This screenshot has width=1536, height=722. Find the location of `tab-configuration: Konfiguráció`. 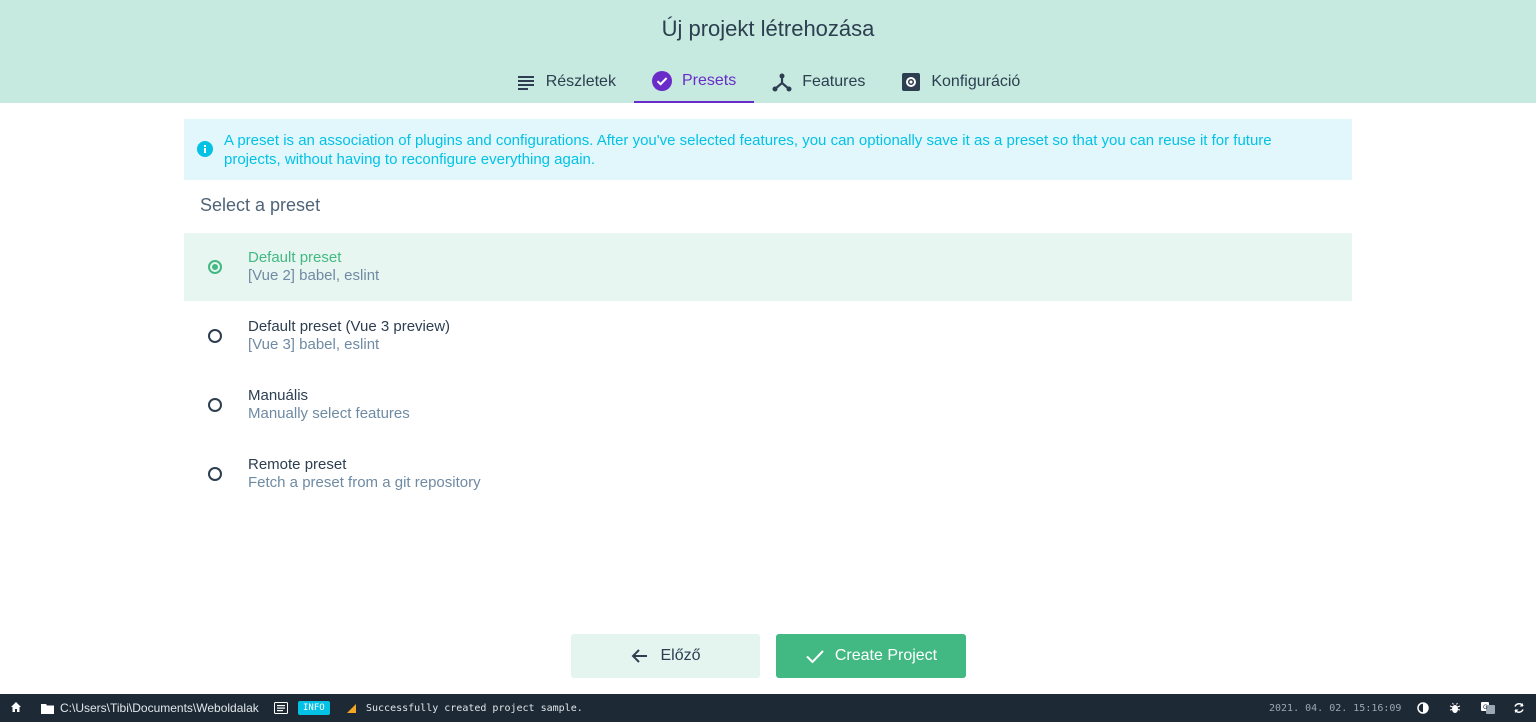

tab-configuration: Konfiguráció is located at coordinates (960, 81).